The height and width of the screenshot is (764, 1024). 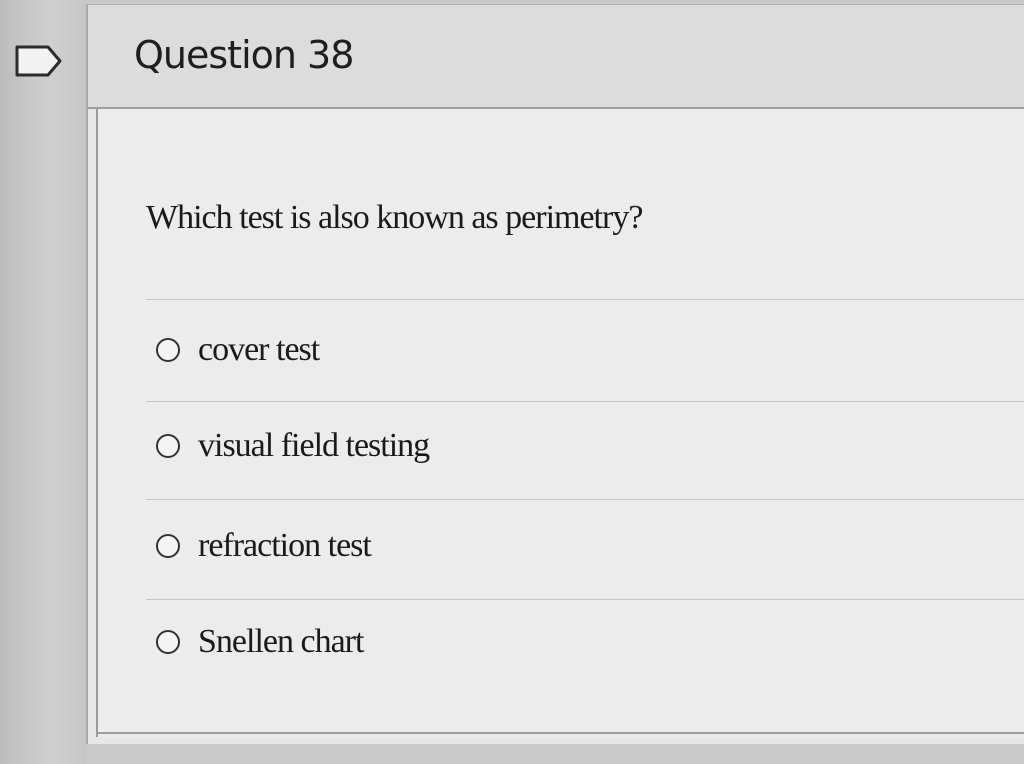 I want to click on answer-option-label: refraction test, so click(x=285, y=545).